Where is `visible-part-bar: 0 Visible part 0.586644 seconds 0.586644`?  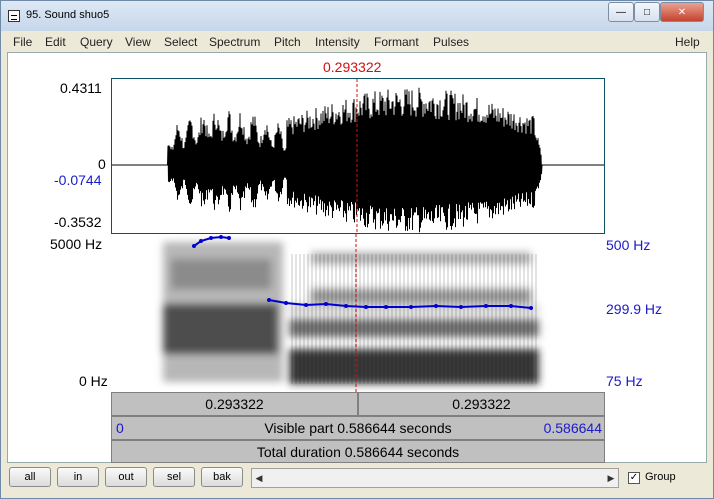
visible-part-bar: 0 Visible part 0.586644 seconds 0.586644 is located at coordinates (358, 428).